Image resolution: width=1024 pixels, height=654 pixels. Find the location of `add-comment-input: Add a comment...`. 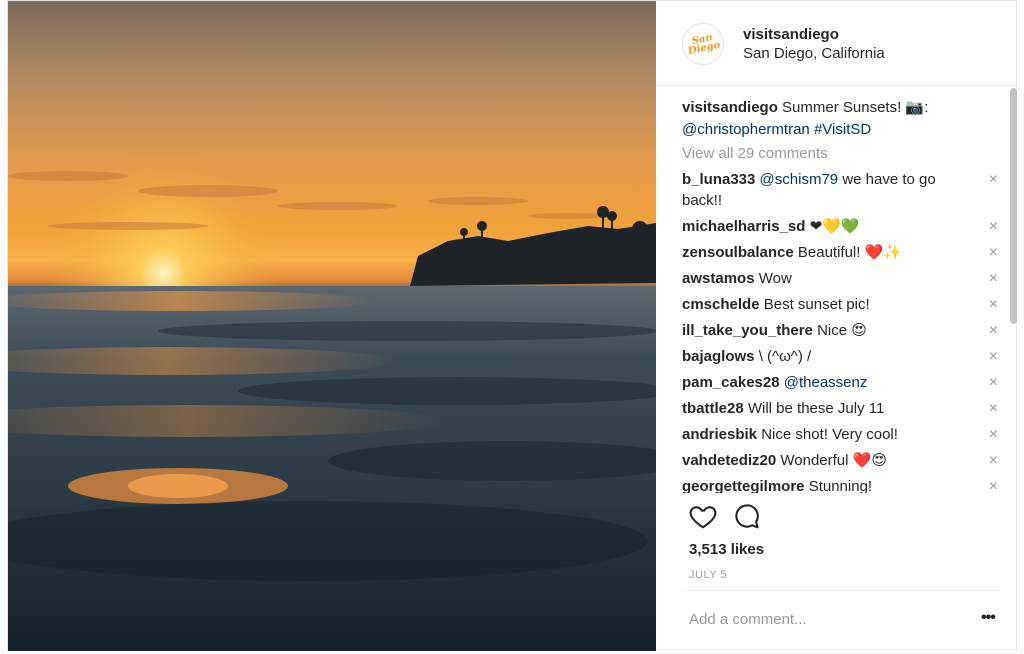

add-comment-input: Add a comment... is located at coordinates (748, 619).